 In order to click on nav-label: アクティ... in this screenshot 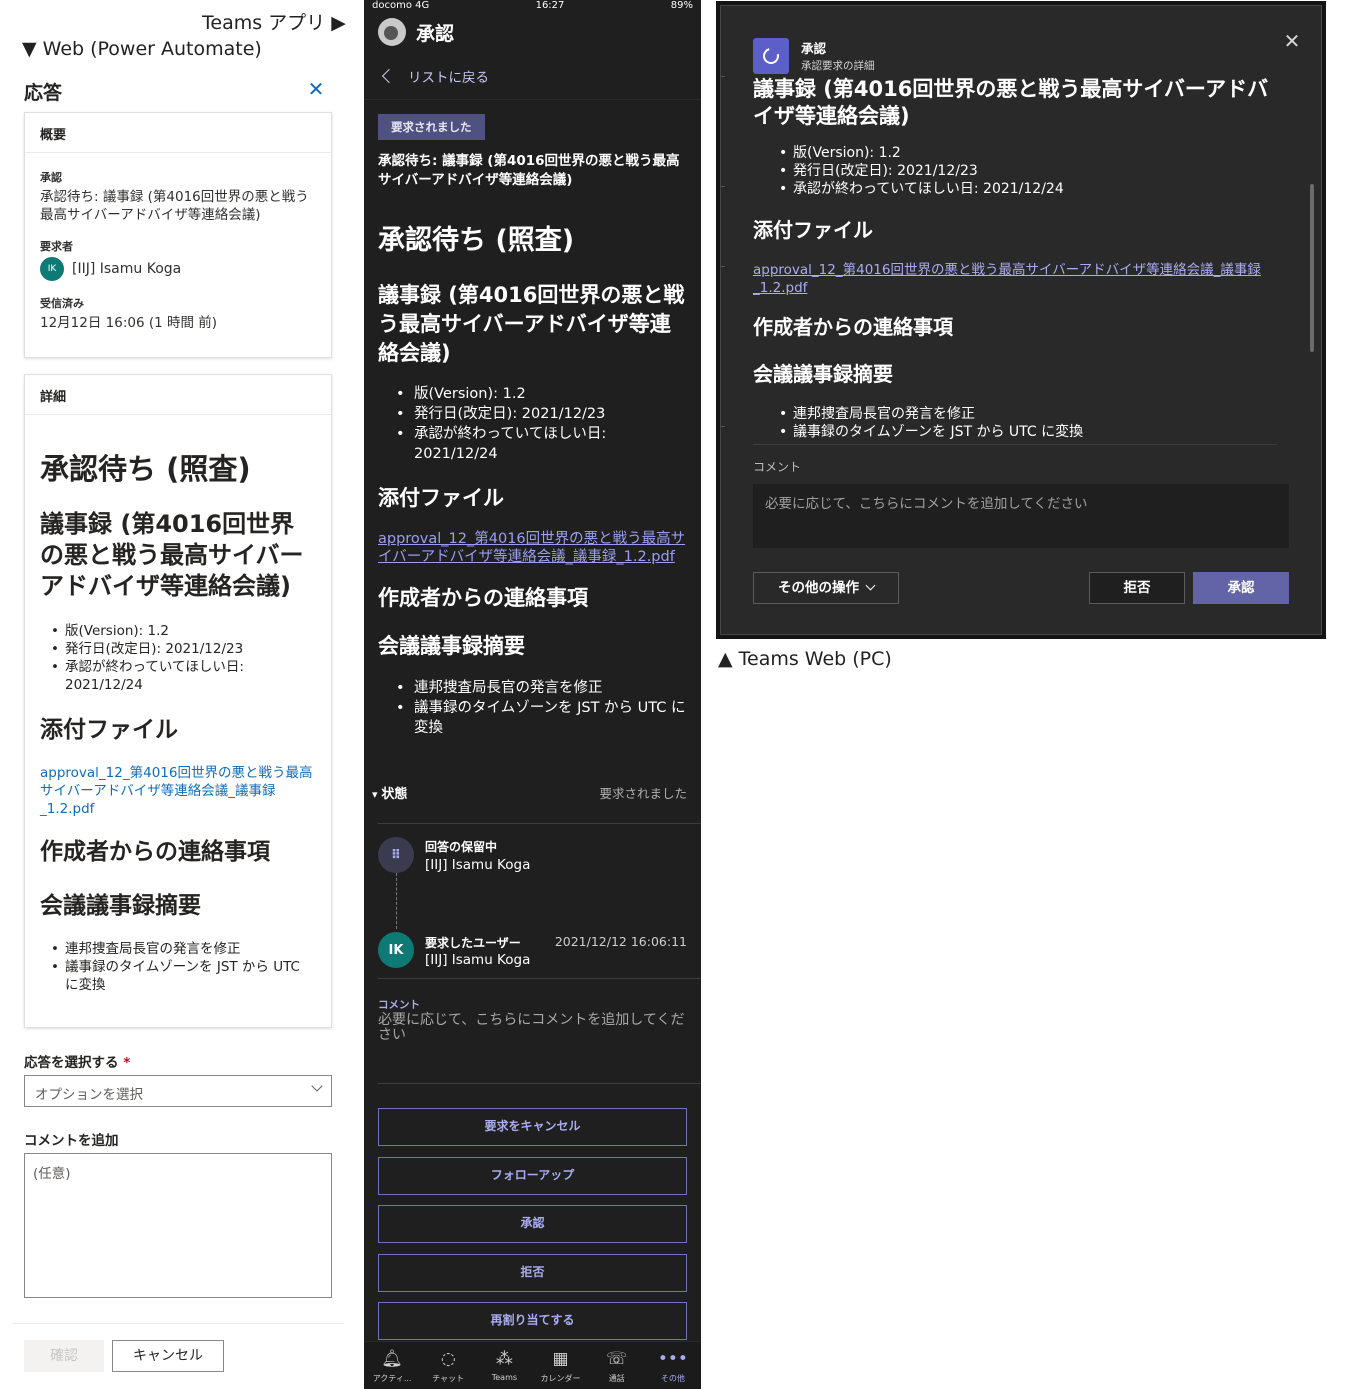, I will do `click(392, 1378)`.